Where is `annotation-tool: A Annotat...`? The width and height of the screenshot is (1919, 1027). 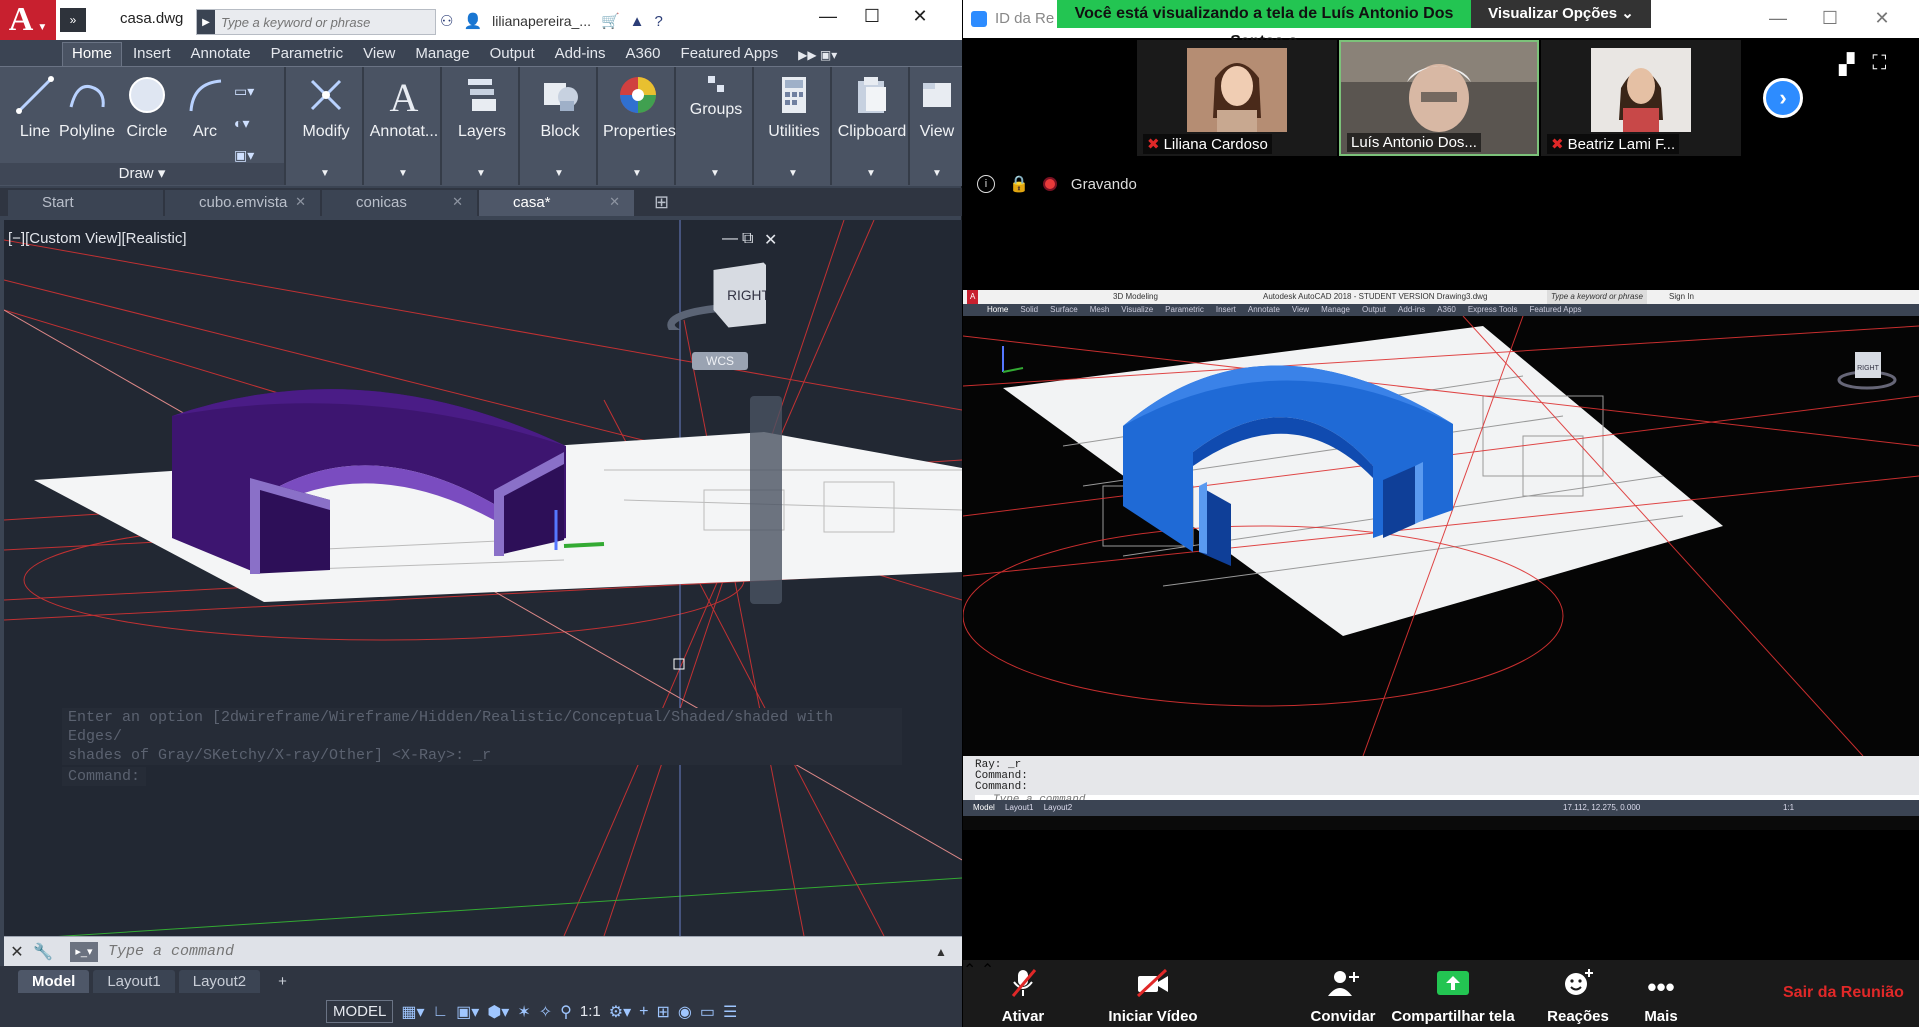
annotation-tool: A Annotat... is located at coordinates (404, 107).